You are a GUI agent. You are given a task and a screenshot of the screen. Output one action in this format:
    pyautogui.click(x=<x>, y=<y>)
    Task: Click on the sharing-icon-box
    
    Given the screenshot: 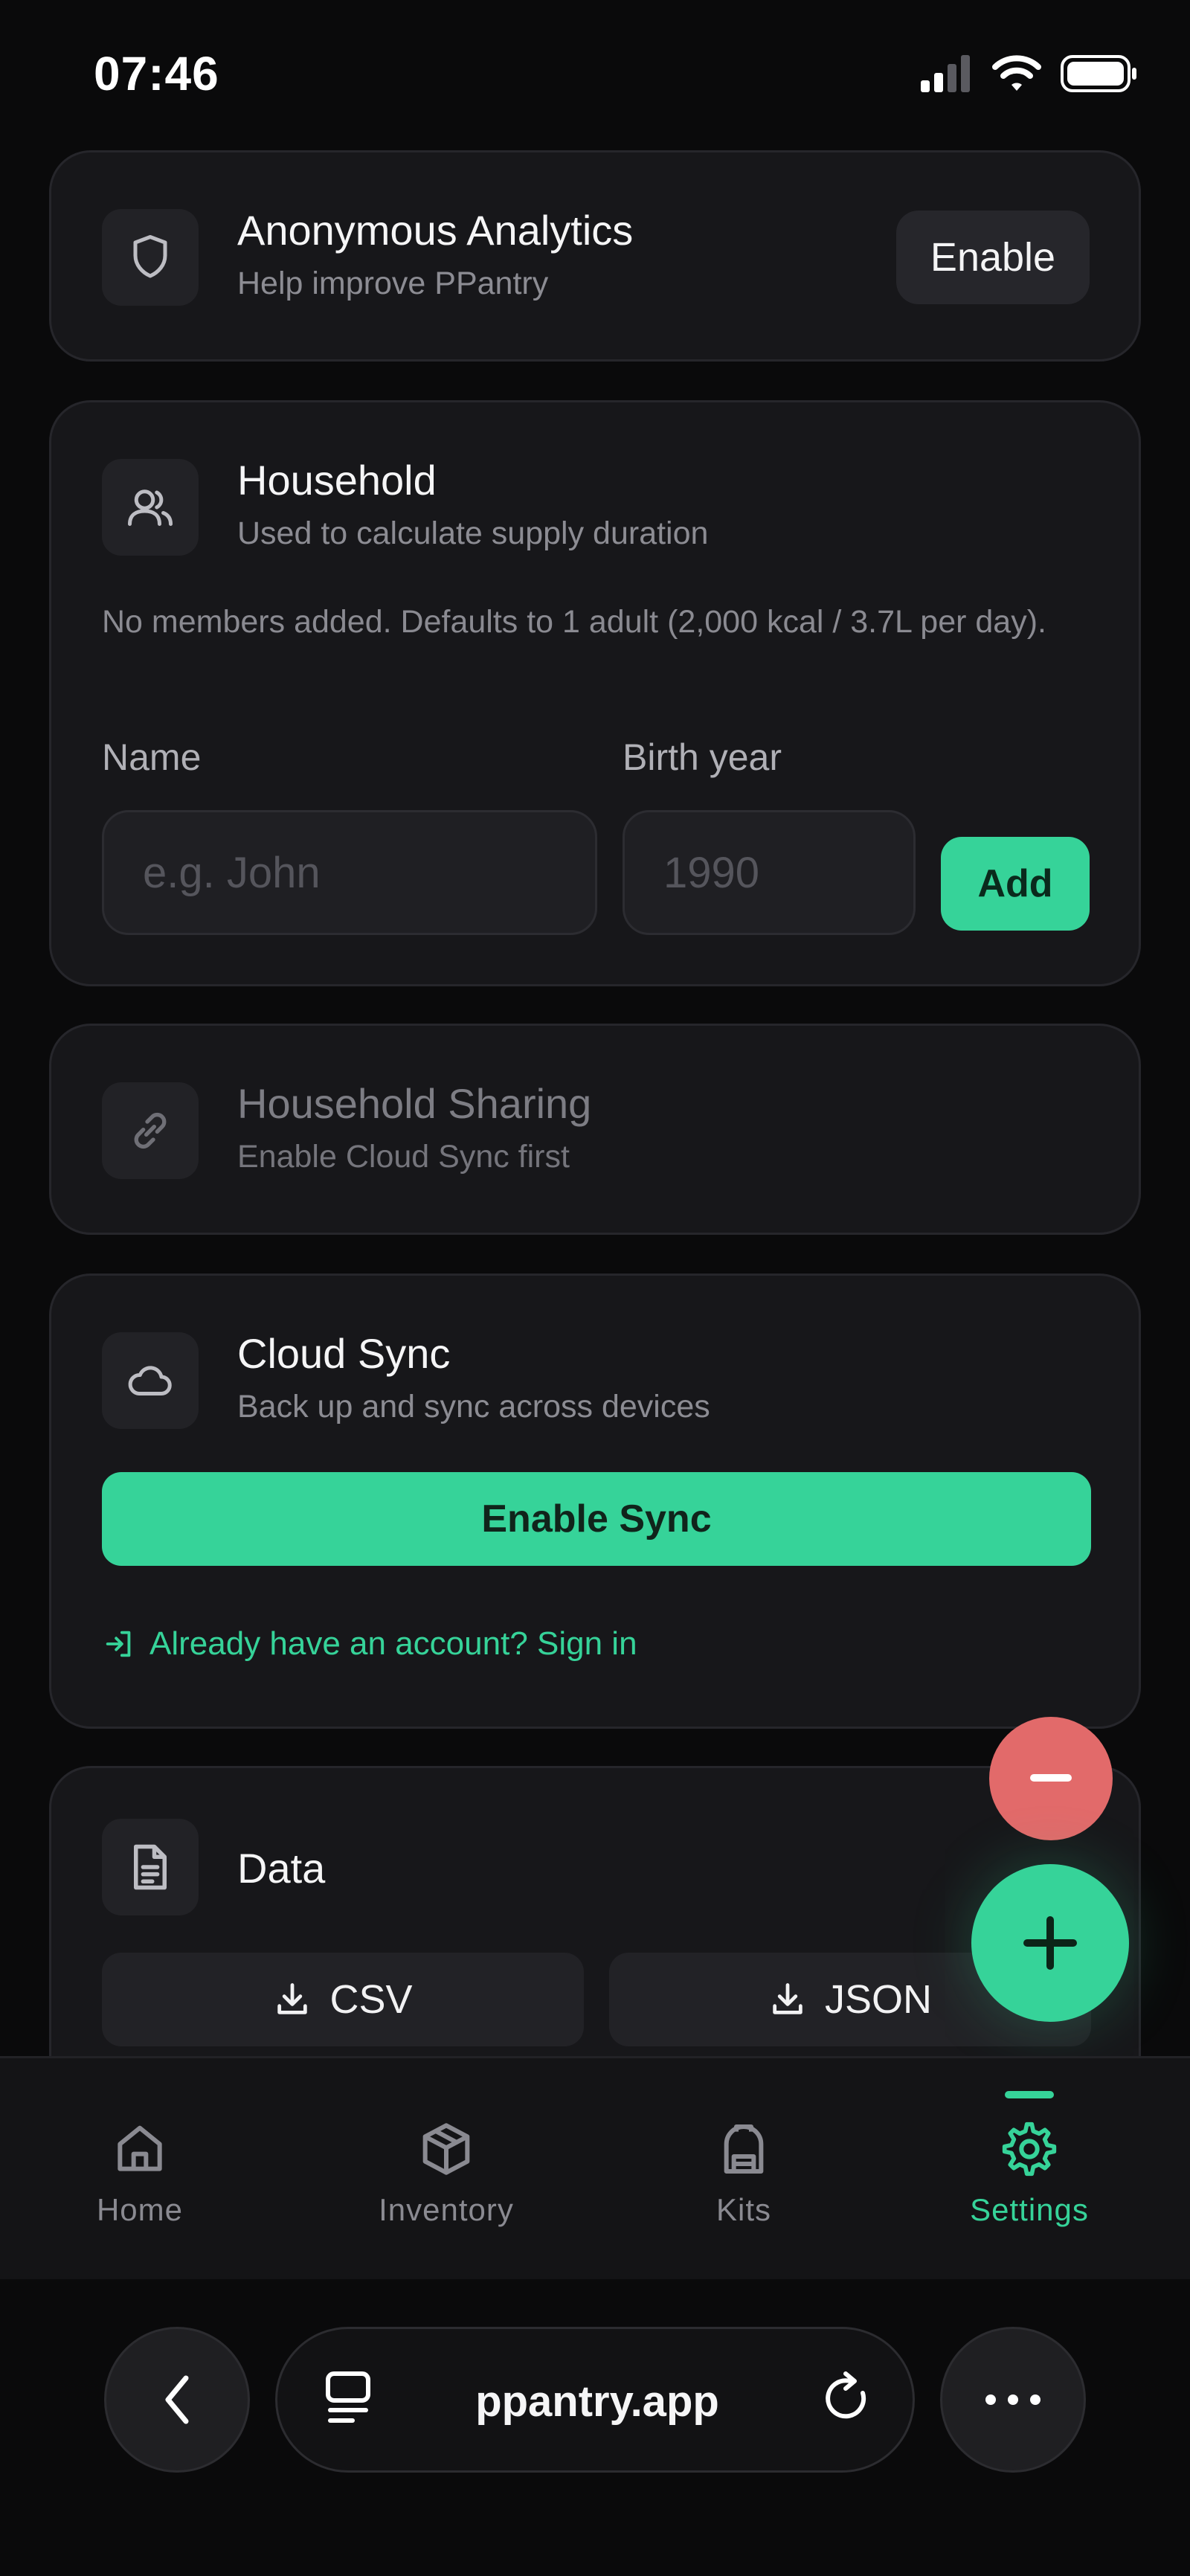 What is the action you would take?
    pyautogui.click(x=151, y=1130)
    